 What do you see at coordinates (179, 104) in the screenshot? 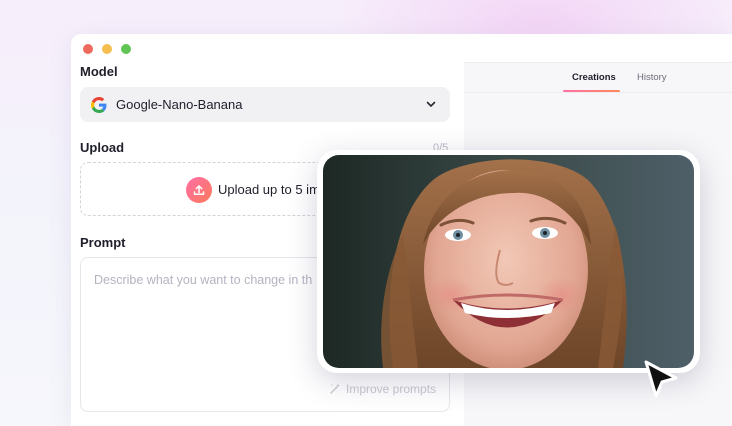
I see `model-select-value: Google-Nano-Banana` at bounding box center [179, 104].